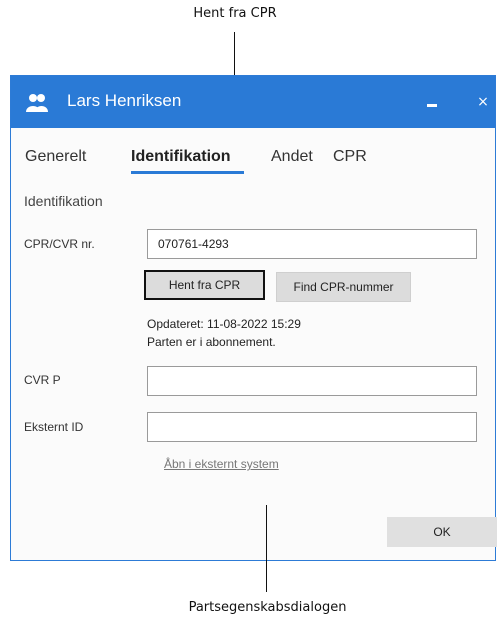 The height and width of the screenshot is (620, 497). I want to click on tab-cpr: CPR, so click(350, 157).